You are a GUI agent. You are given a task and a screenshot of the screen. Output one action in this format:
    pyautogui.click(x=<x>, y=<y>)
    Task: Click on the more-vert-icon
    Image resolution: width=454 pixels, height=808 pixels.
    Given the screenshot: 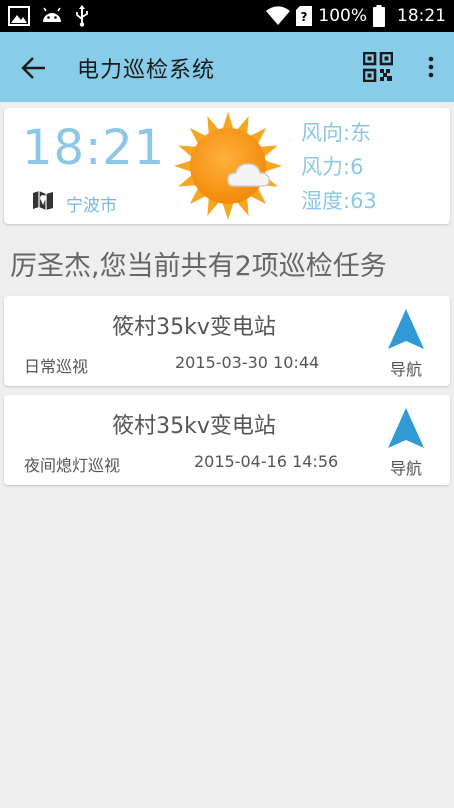 What is the action you would take?
    pyautogui.click(x=431, y=67)
    